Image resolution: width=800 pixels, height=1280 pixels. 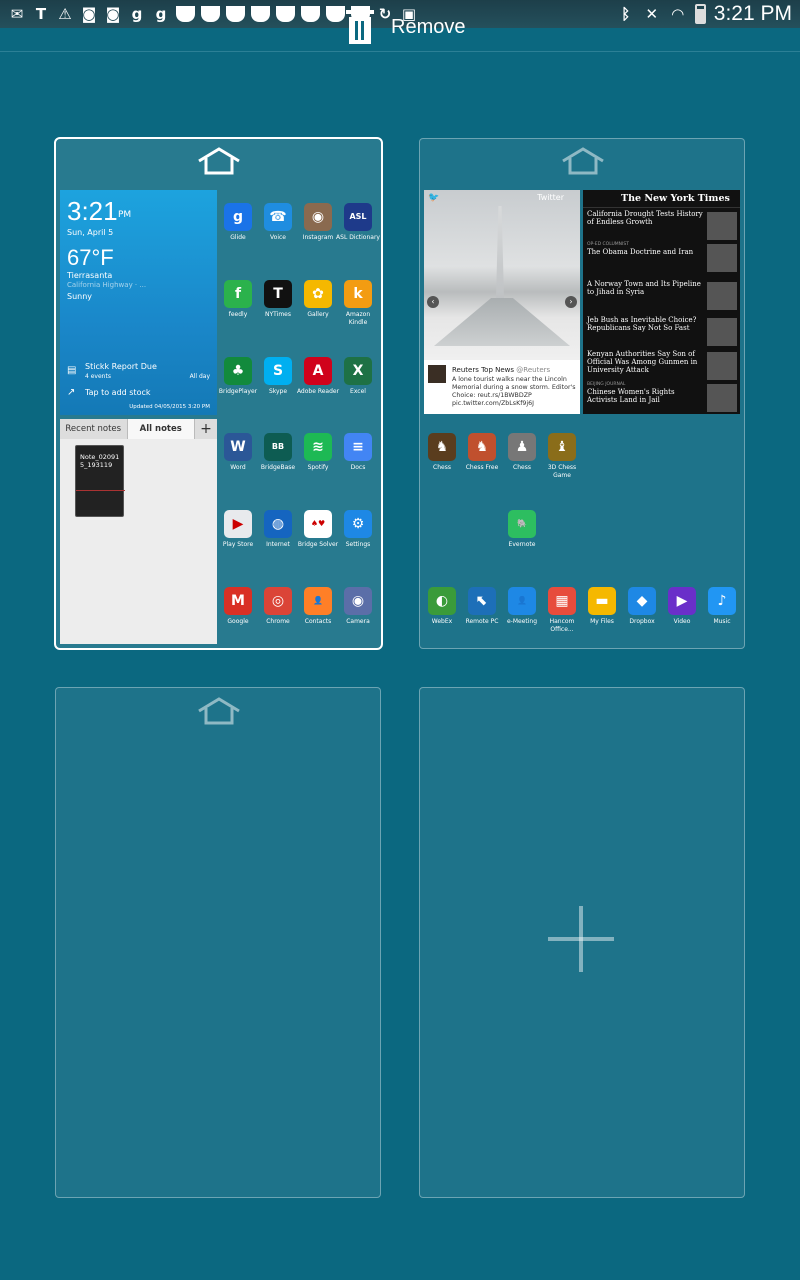 I want to click on widget-stock-prompt: Tap to add stock, so click(x=118, y=392).